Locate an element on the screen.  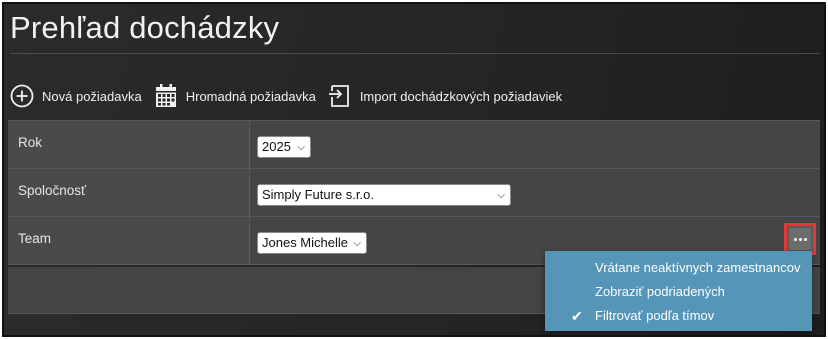
import-requests-label: Import dochádzkových požiadaviek is located at coordinates (461, 96).